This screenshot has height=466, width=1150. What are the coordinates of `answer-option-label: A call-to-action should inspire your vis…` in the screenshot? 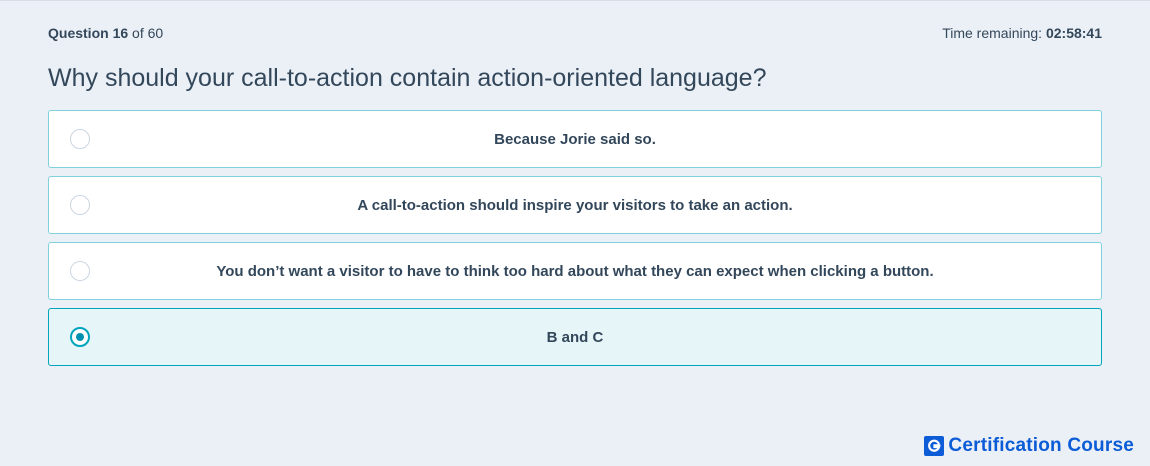 It's located at (575, 205).